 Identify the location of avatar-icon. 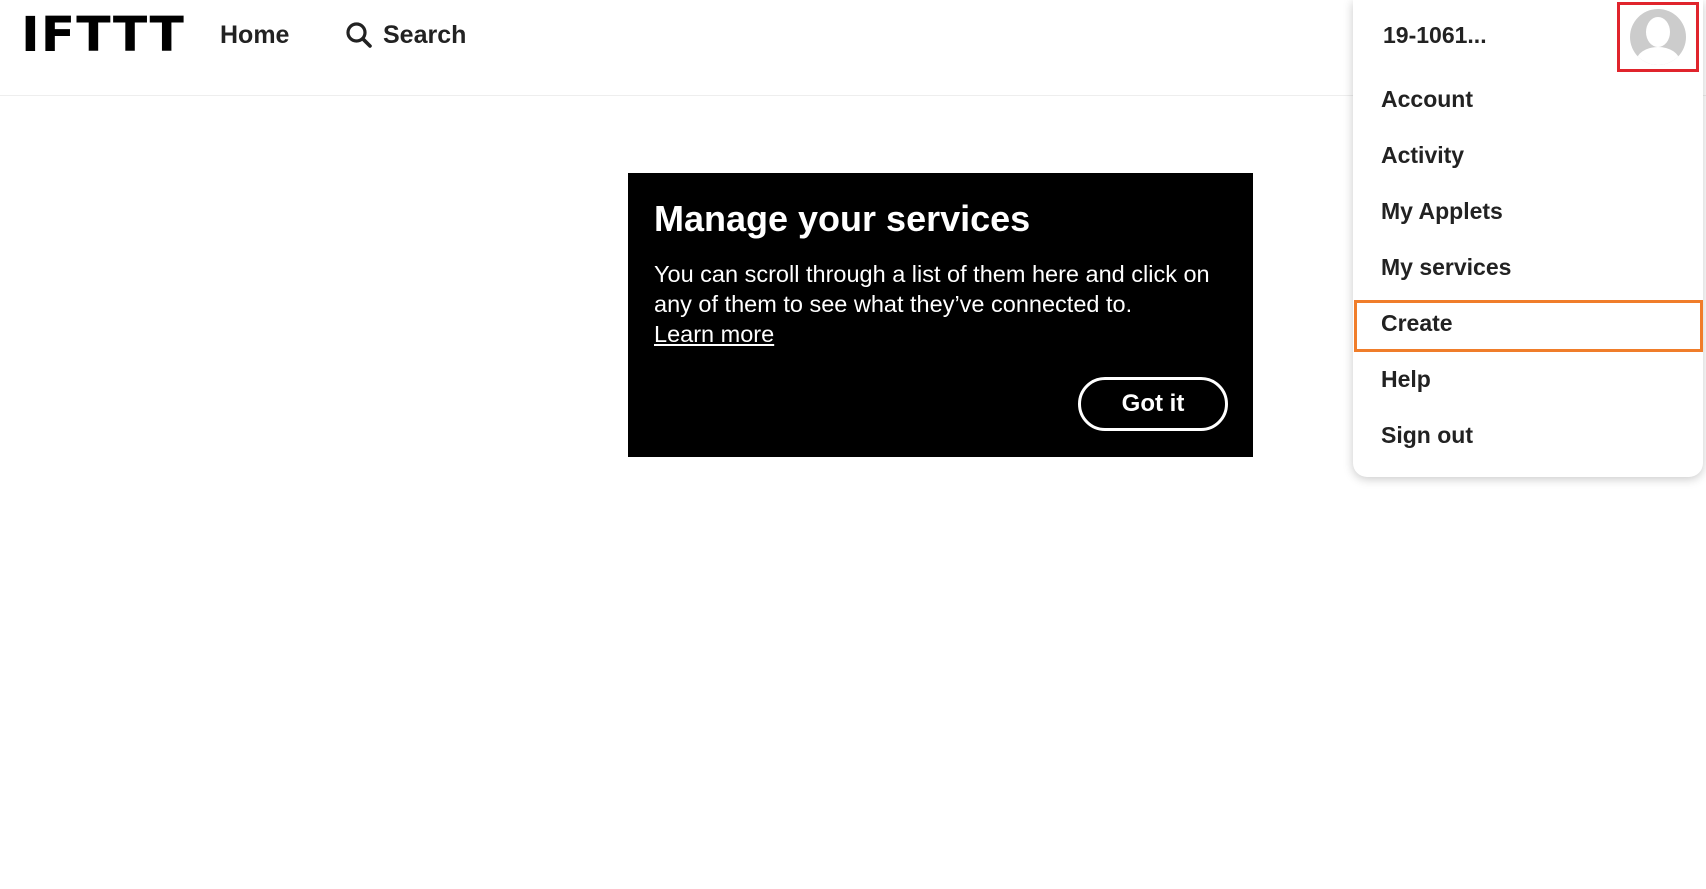
(1658, 37).